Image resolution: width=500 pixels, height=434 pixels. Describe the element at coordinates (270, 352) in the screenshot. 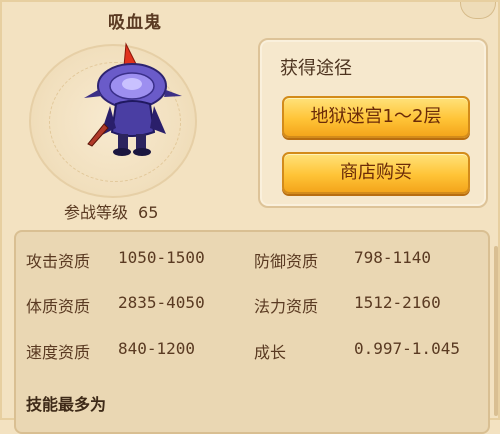

I see `growth-label: 成长` at that location.